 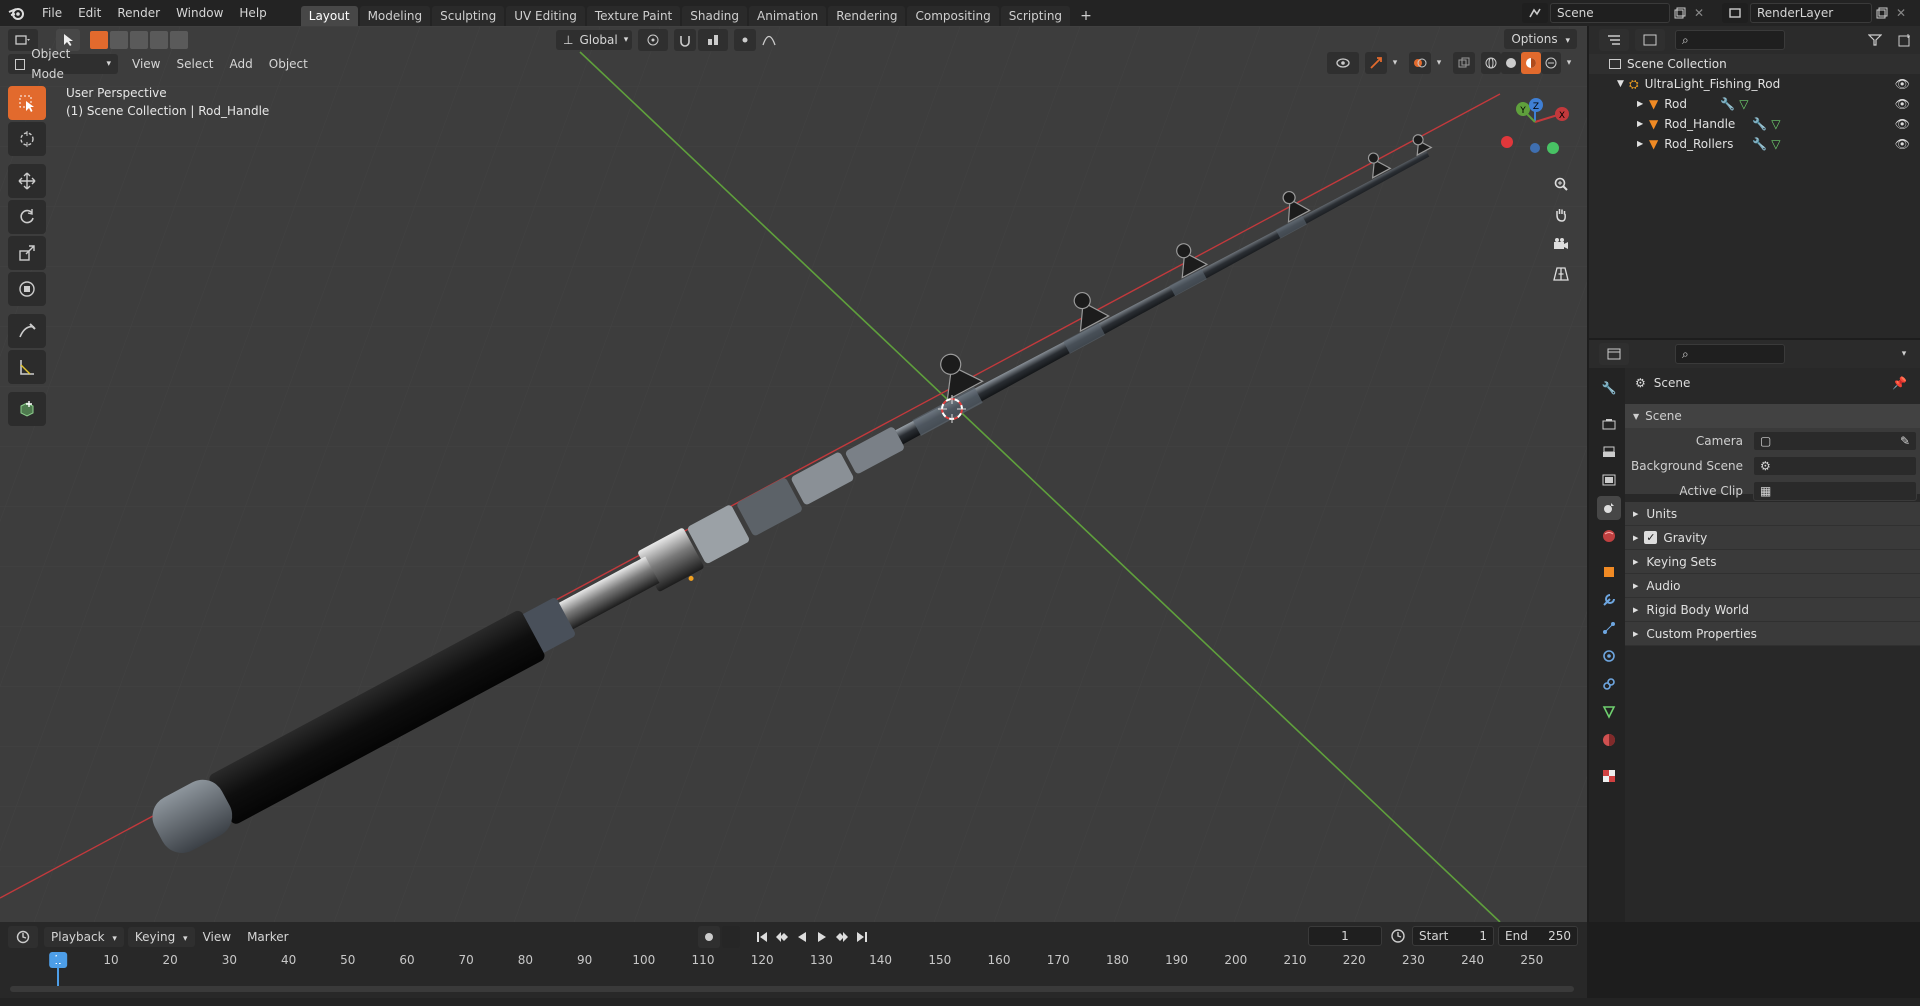 What do you see at coordinates (1904, 354) in the screenshot?
I see `properties-options-icon: ▾` at bounding box center [1904, 354].